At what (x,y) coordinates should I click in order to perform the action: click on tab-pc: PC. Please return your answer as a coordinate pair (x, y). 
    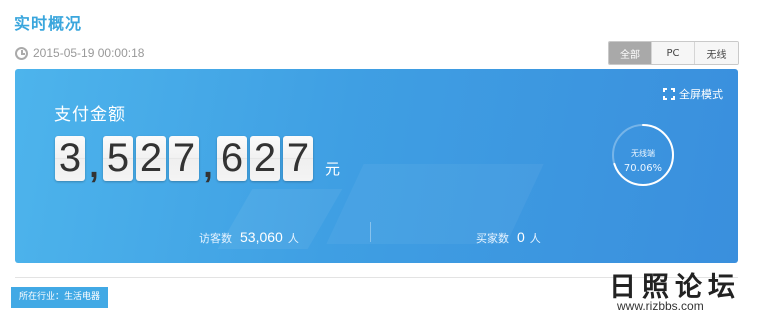
    Looking at the image, I should click on (673, 53).